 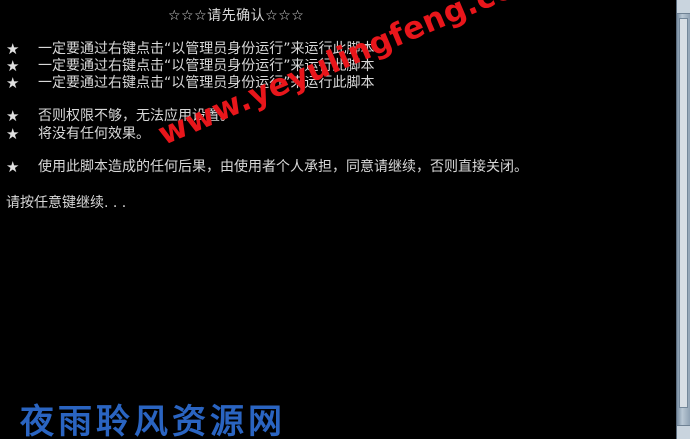 I want to click on console-line-5: 将没有任何效果。, so click(x=94, y=134).